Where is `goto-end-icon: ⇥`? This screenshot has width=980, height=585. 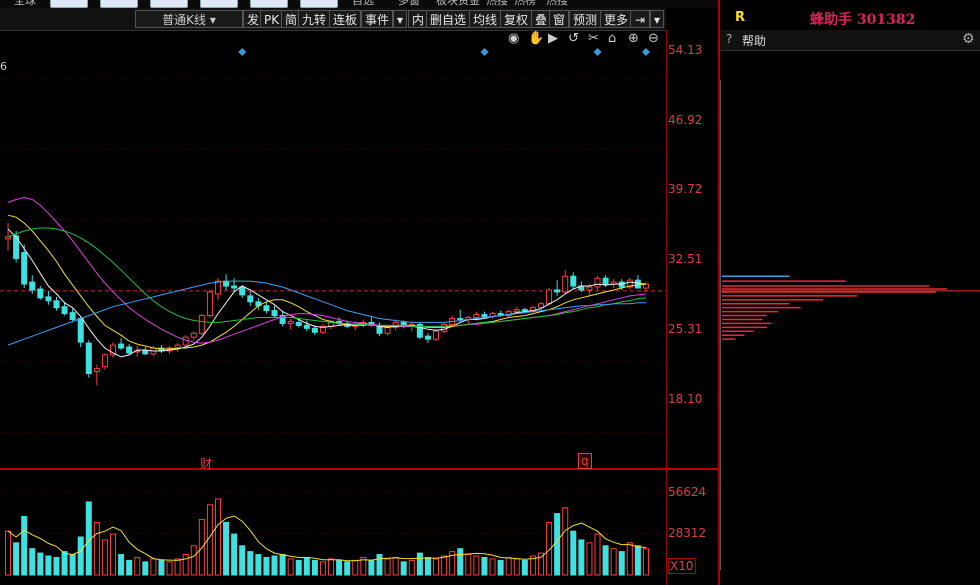
goto-end-icon: ⇥ is located at coordinates (640, 19).